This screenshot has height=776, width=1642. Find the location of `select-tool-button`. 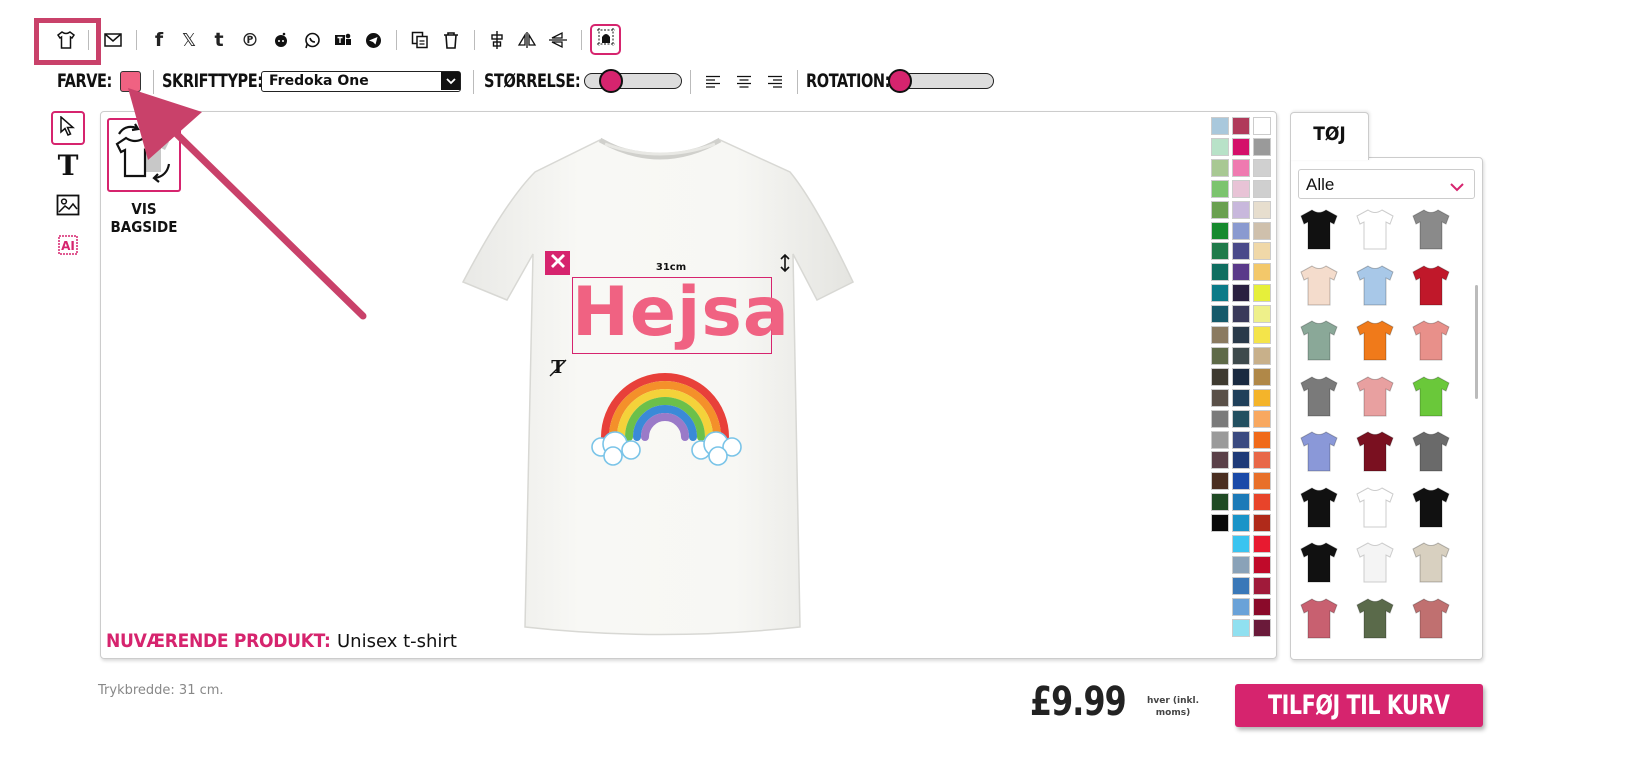

select-tool-button is located at coordinates (68, 128).